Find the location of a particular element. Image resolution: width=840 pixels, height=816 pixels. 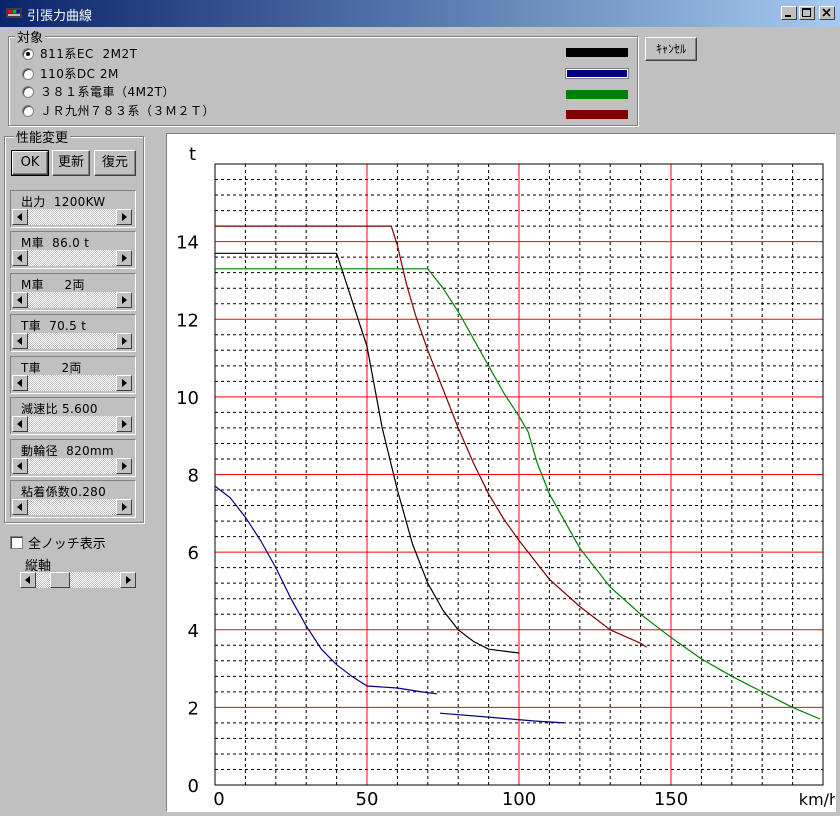

x-axis-label: km/h is located at coordinates (817, 799).